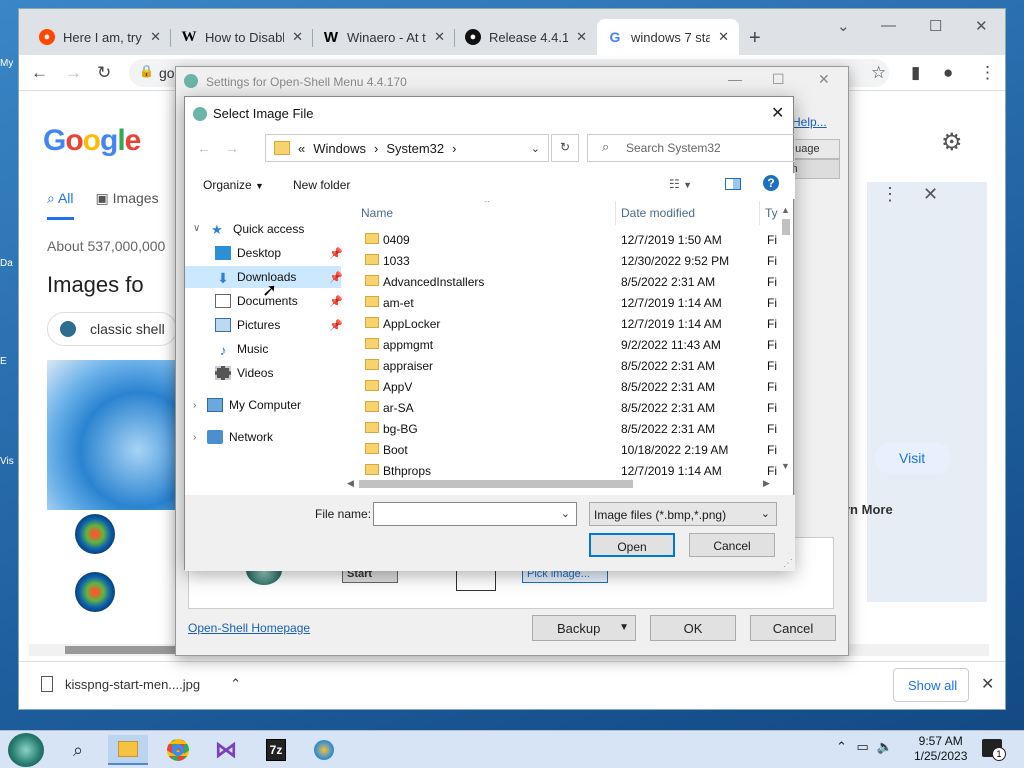 The image size is (1024, 768). What do you see at coordinates (884, 746) in the screenshot?
I see `volume-icon: 🔈` at bounding box center [884, 746].